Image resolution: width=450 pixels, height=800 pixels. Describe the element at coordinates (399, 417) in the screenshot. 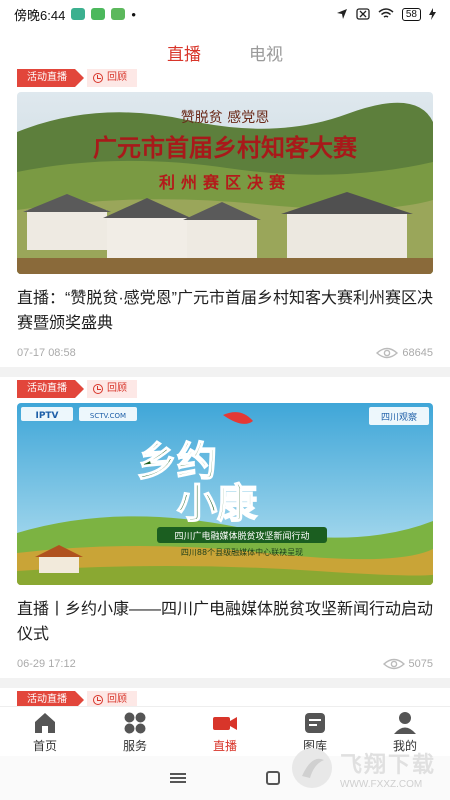

I see `logo-sichuan-observe: 四川观察` at that location.